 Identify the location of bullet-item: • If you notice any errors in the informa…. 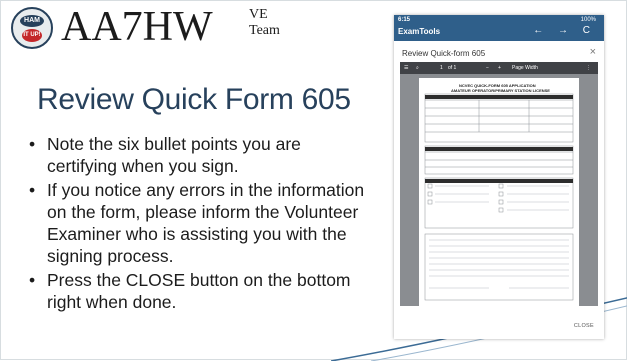
(195, 223).